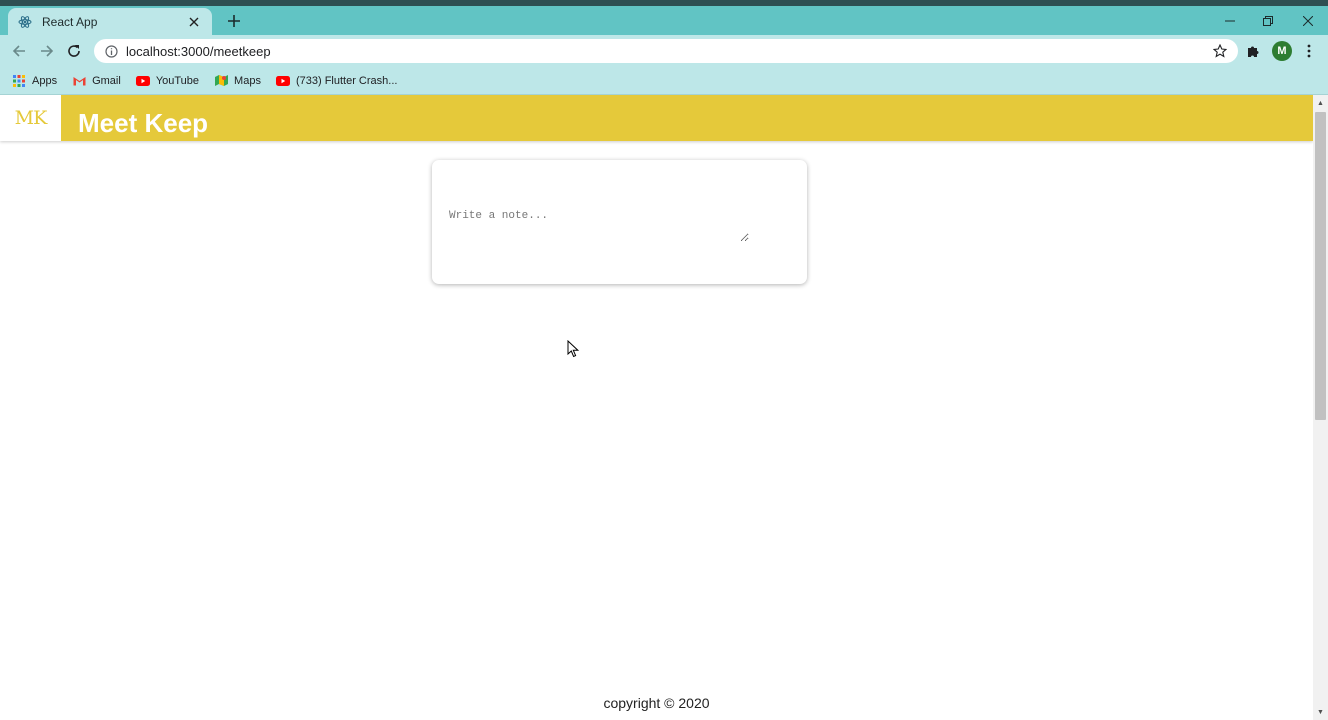  I want to click on browser-toolbar: localhost:3000/meetkeep M, so click(664, 51).